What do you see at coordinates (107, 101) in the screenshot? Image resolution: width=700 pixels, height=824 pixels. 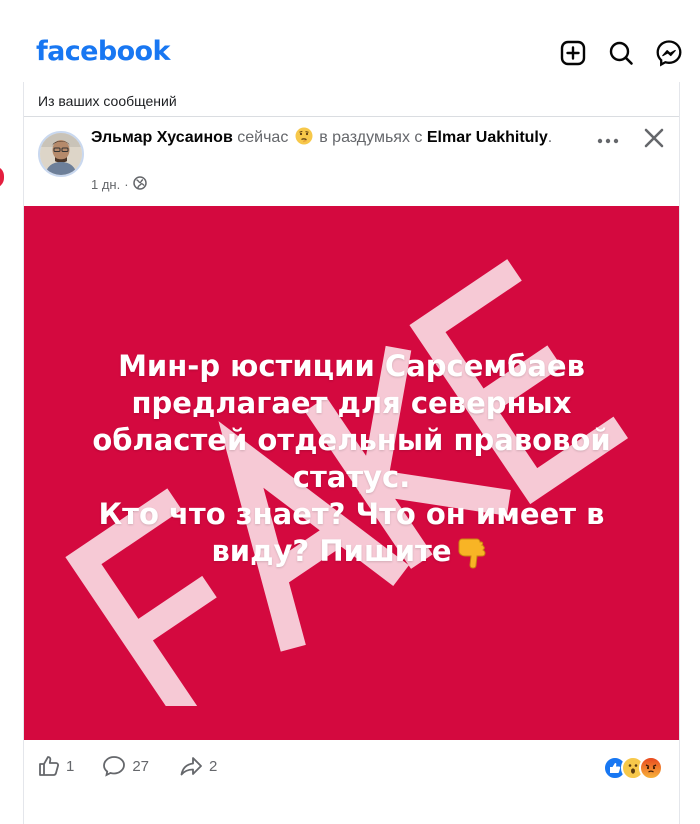 I see `post-source-label: Из ваших сообщений` at bounding box center [107, 101].